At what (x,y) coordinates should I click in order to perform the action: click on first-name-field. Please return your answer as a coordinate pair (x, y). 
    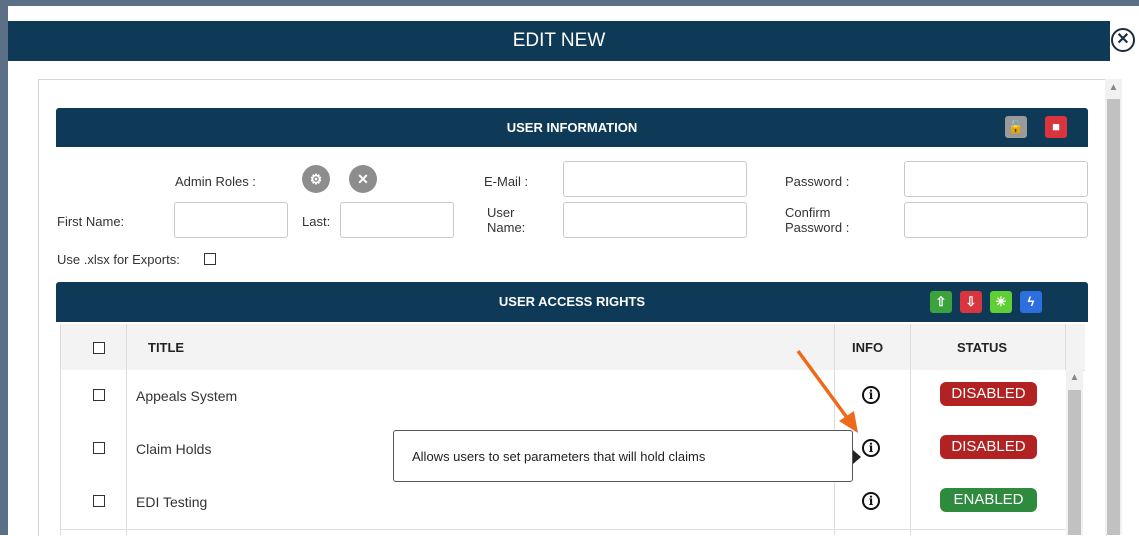
    Looking at the image, I should click on (231, 220).